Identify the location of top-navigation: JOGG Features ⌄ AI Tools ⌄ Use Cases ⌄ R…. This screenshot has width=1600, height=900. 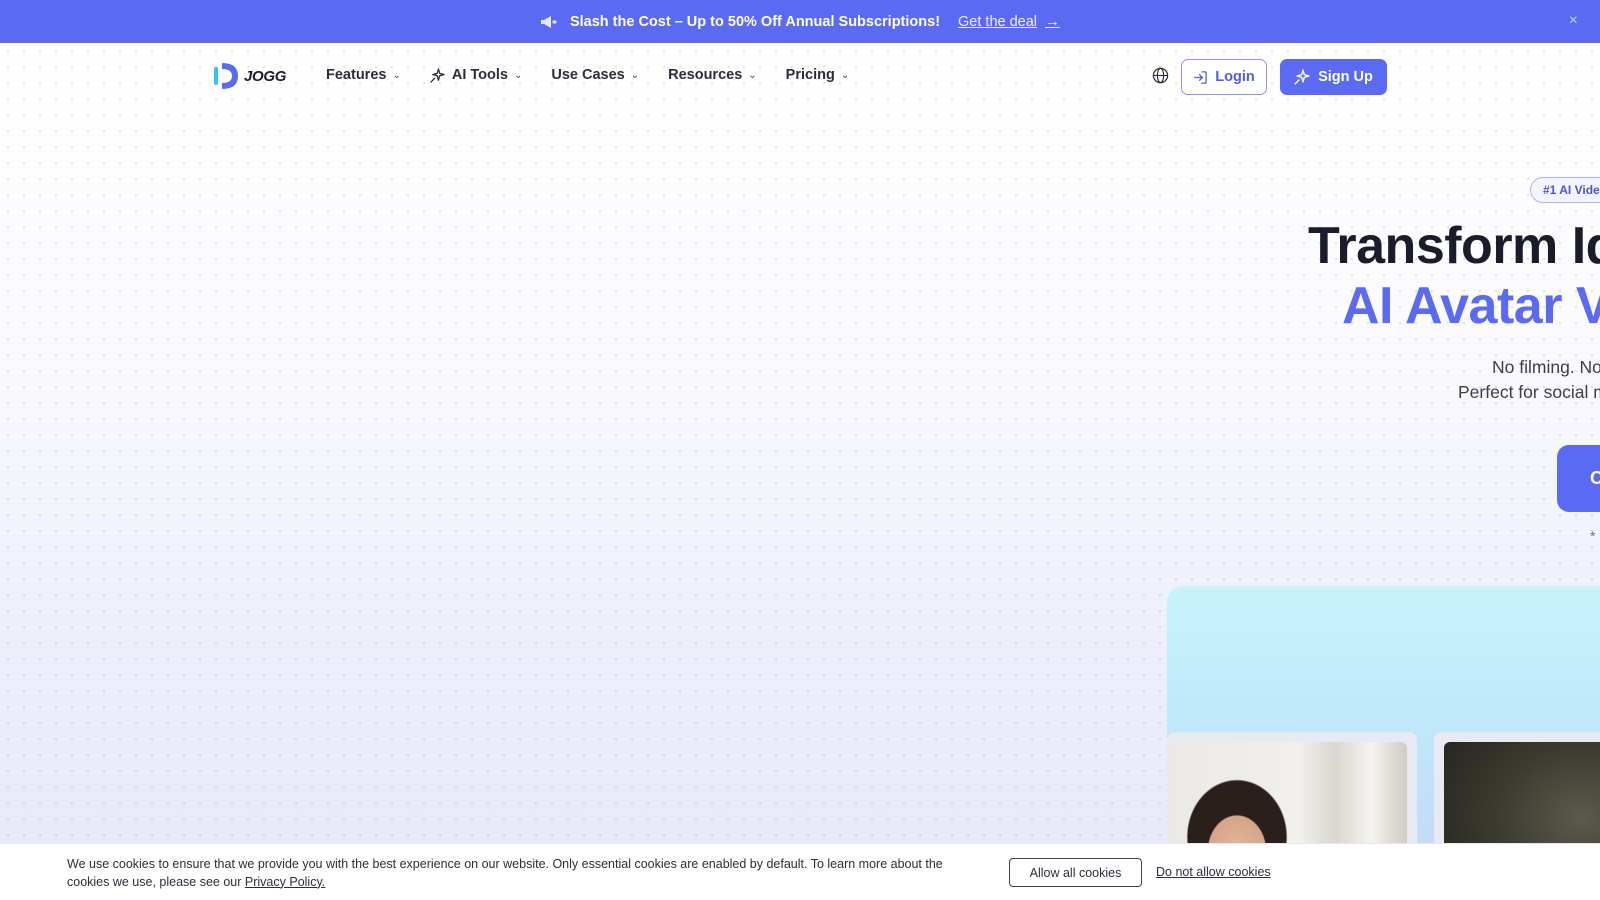
(800, 77).